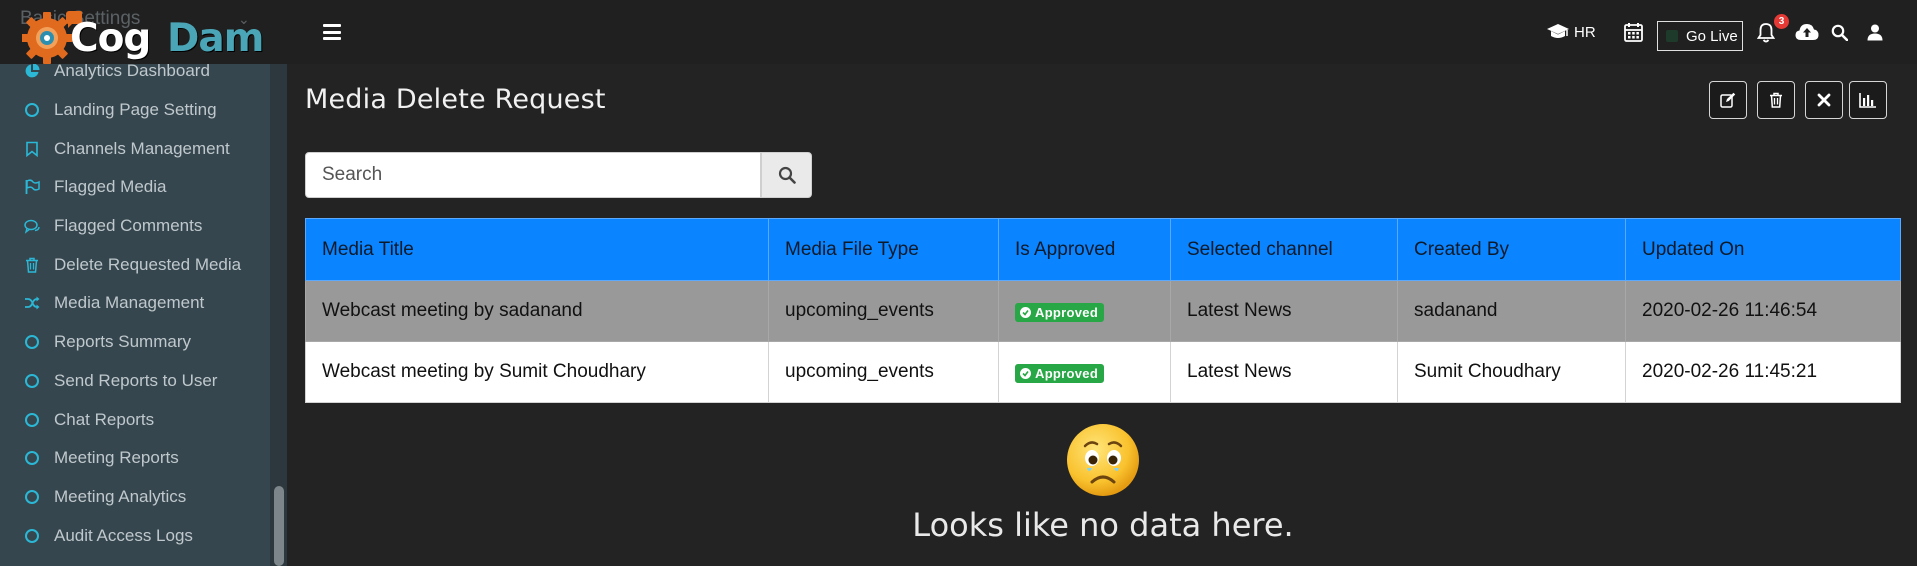 Image resolution: width=1917 pixels, height=566 pixels. Describe the element at coordinates (279, 526) in the screenshot. I see `sidebar-scrollbar-thumb` at that location.